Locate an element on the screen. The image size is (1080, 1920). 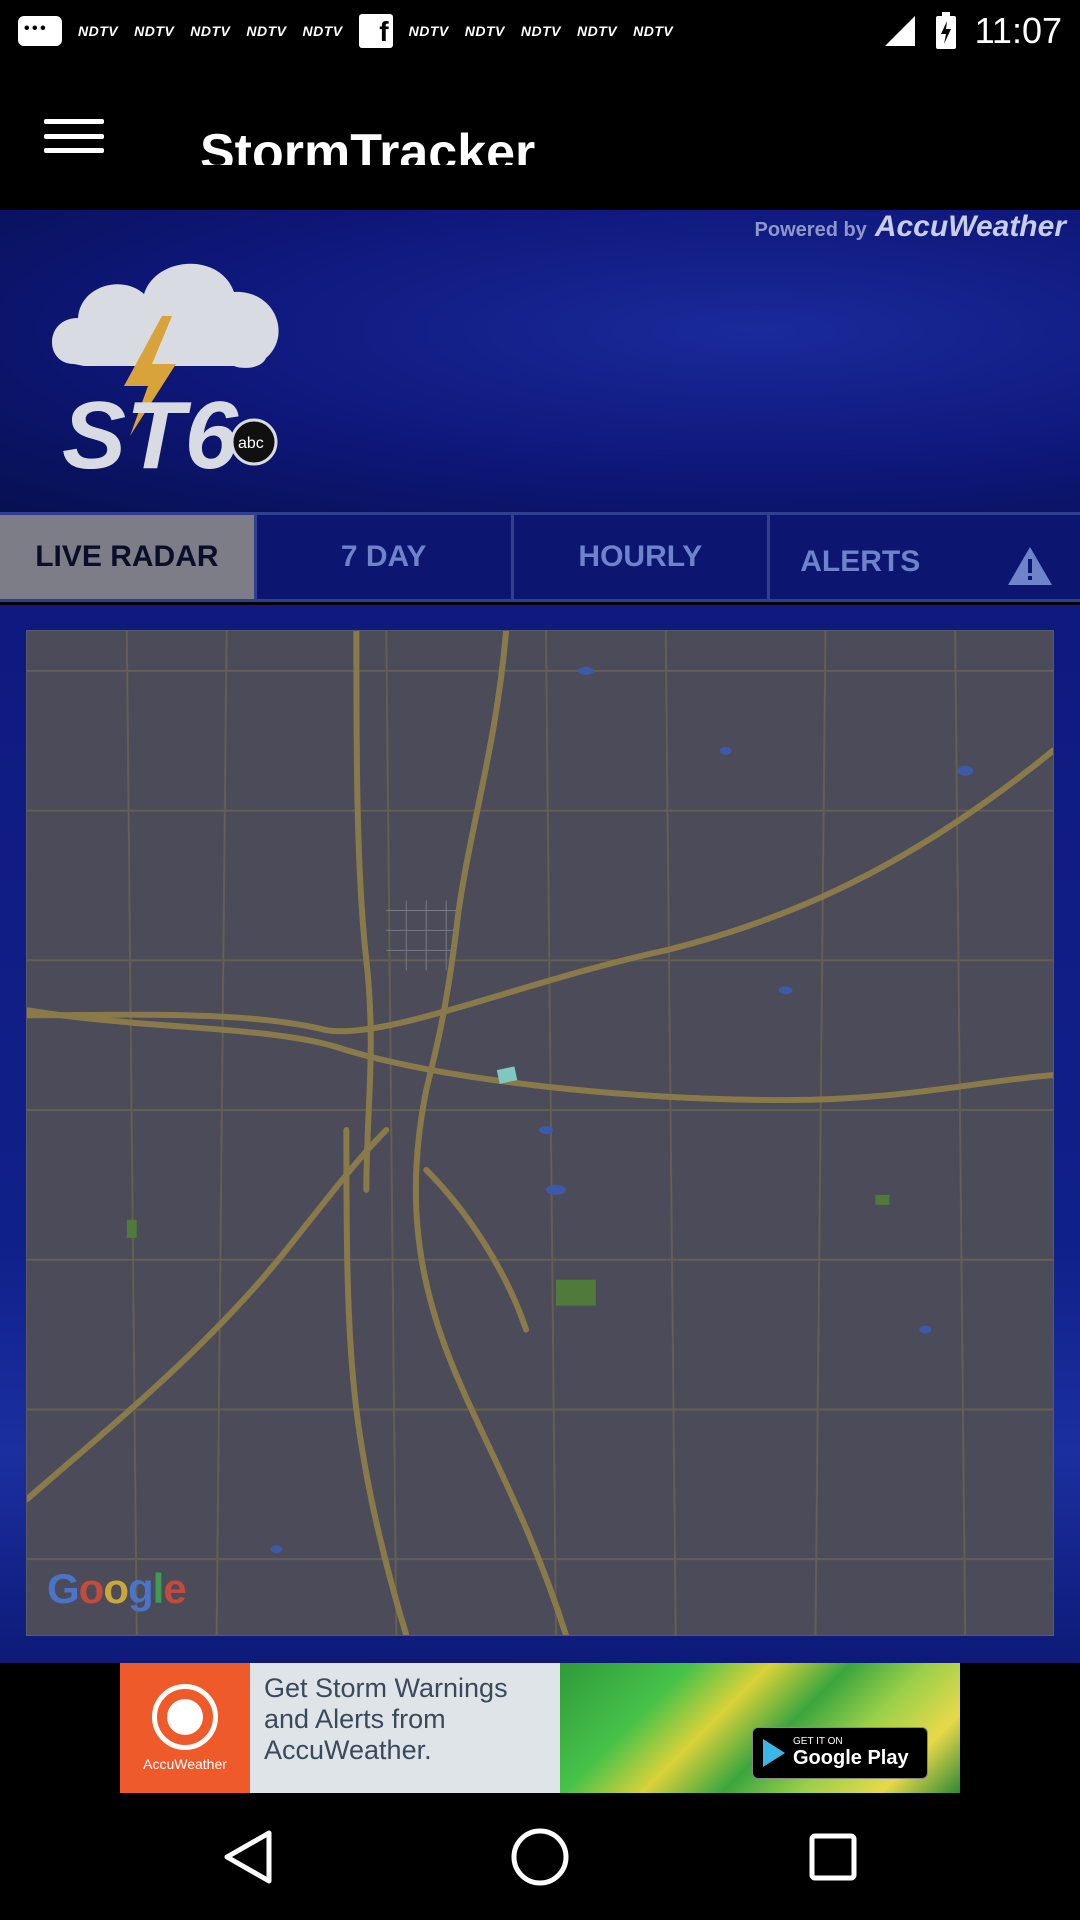
stormtracker-logo-icon: ST6 abc is located at coordinates (165, 374).